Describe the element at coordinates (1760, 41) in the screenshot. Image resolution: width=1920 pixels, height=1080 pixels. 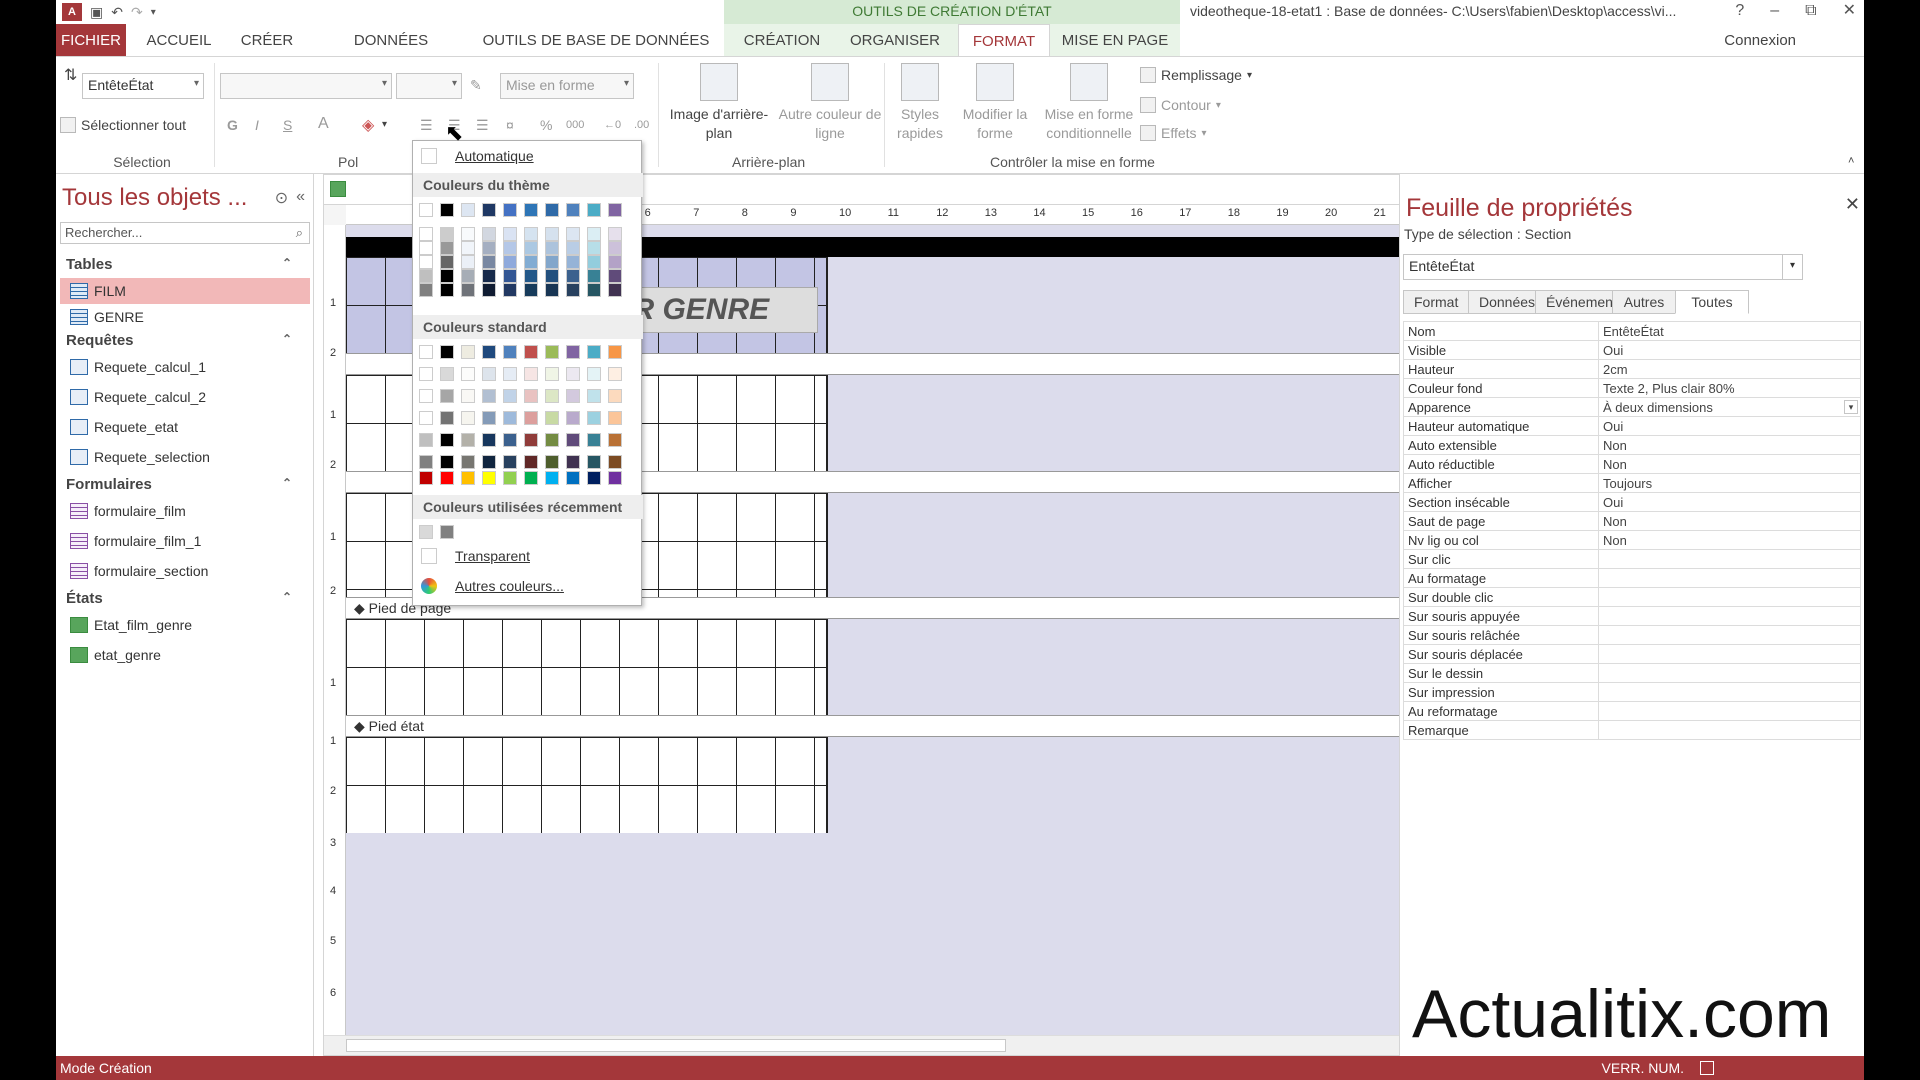
I see `sign-in-link: Connexion` at that location.